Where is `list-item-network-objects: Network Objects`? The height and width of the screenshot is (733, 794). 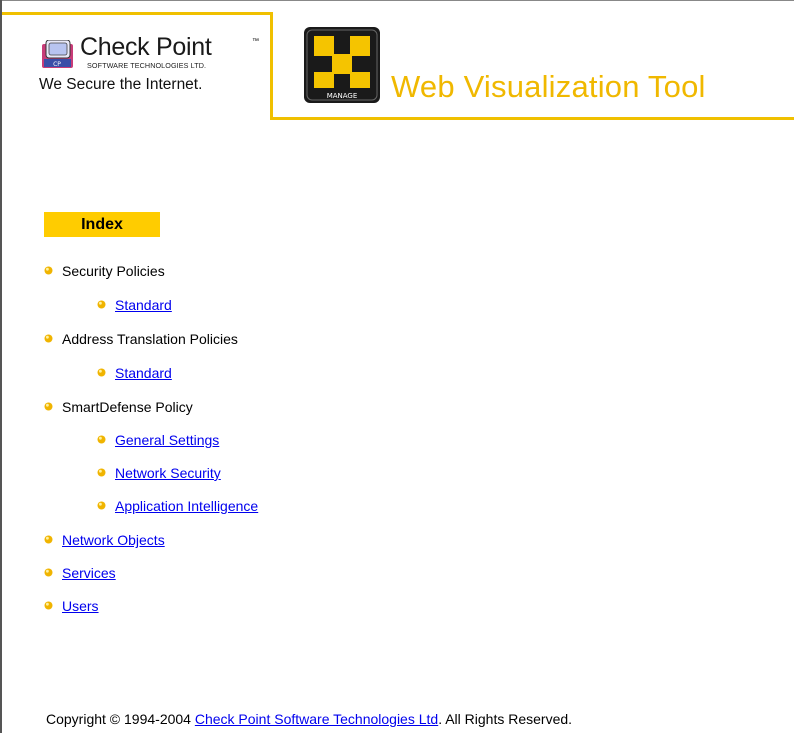 list-item-network-objects: Network Objects is located at coordinates (104, 540).